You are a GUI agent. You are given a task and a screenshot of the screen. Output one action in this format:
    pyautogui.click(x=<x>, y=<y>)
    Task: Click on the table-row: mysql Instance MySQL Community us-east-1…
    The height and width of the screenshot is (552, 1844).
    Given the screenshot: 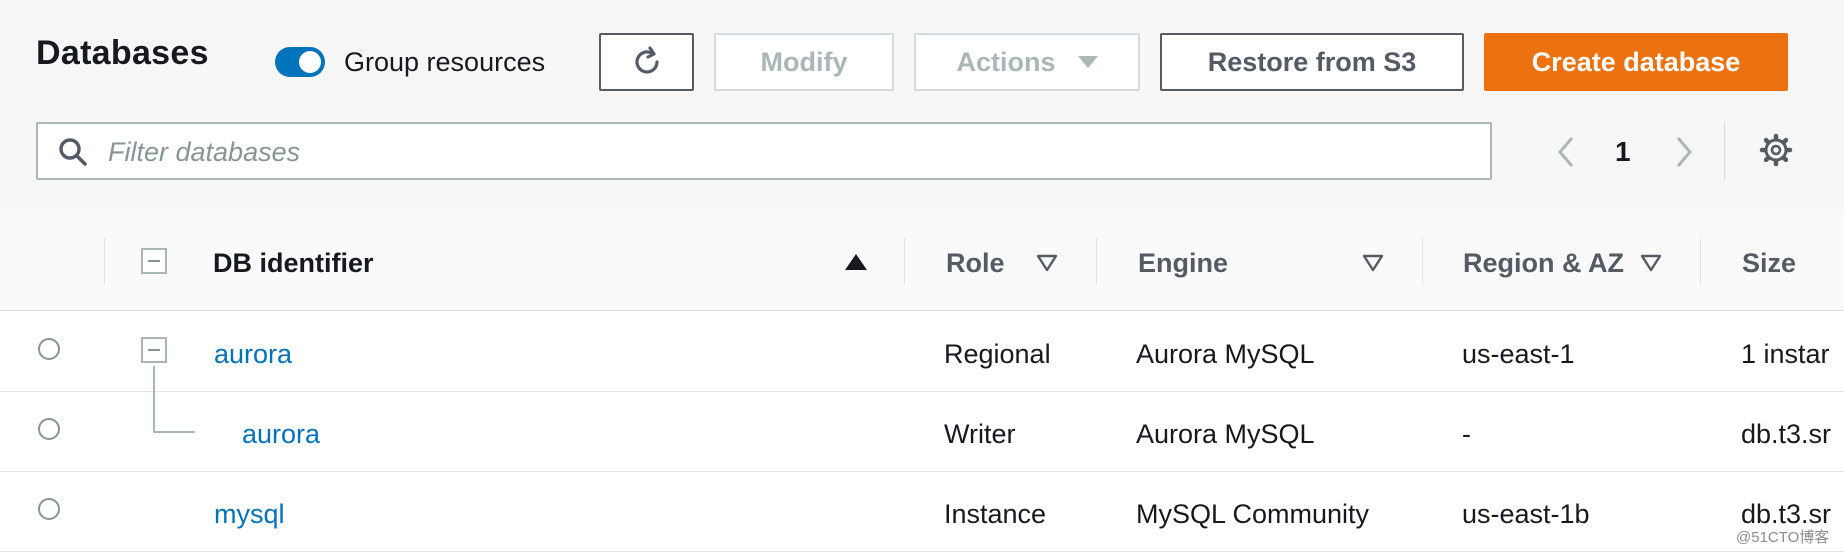 What is the action you would take?
    pyautogui.click(x=922, y=512)
    